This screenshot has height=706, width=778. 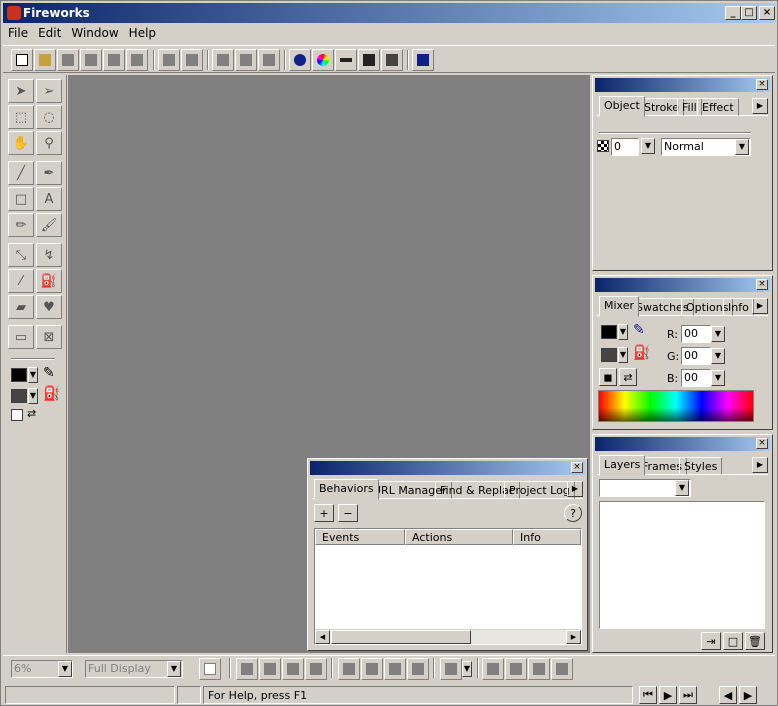 What do you see at coordinates (17, 415) in the screenshot?
I see `default-colors-icon` at bounding box center [17, 415].